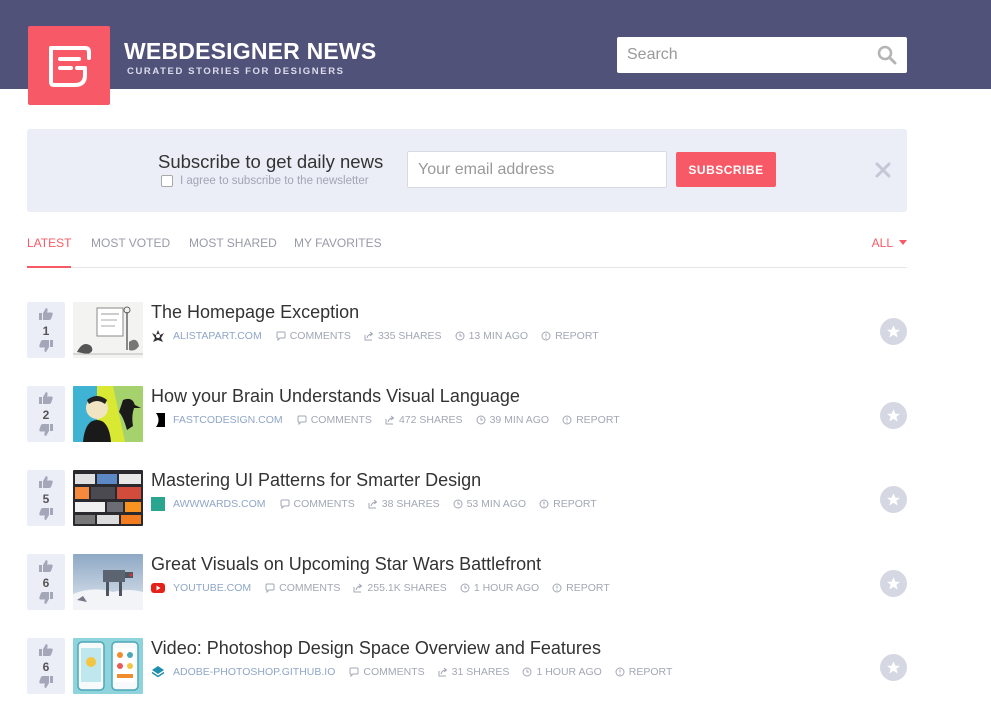 This screenshot has height=707, width=991. What do you see at coordinates (883, 170) in the screenshot?
I see `close-icon` at bounding box center [883, 170].